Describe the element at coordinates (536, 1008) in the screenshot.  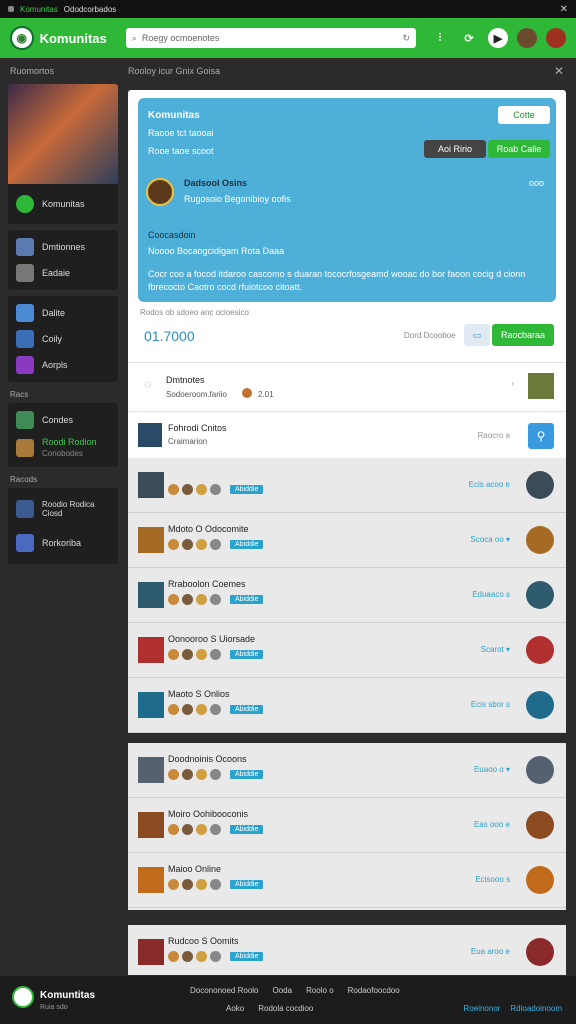
I see `footer-link: Rdioadoinoom` at that location.